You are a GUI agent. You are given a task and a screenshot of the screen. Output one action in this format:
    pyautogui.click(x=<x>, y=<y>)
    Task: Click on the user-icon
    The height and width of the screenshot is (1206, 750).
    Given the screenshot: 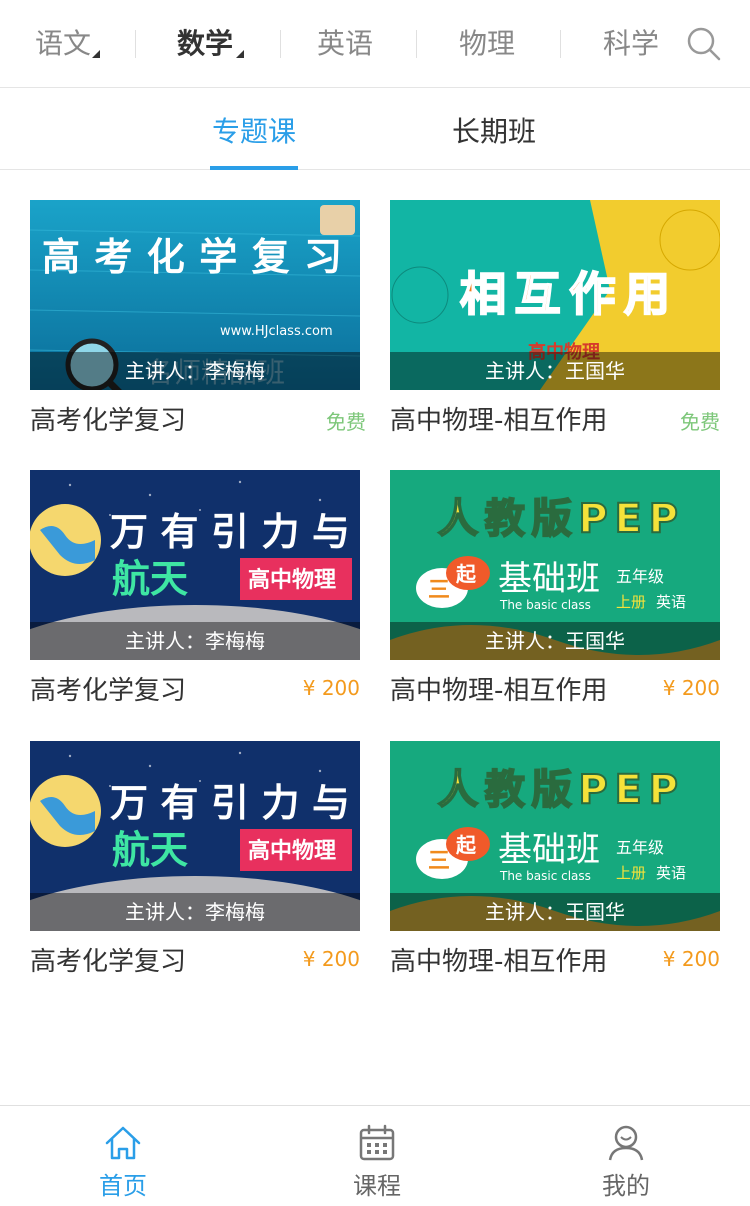 What is the action you would take?
    pyautogui.click(x=626, y=1143)
    